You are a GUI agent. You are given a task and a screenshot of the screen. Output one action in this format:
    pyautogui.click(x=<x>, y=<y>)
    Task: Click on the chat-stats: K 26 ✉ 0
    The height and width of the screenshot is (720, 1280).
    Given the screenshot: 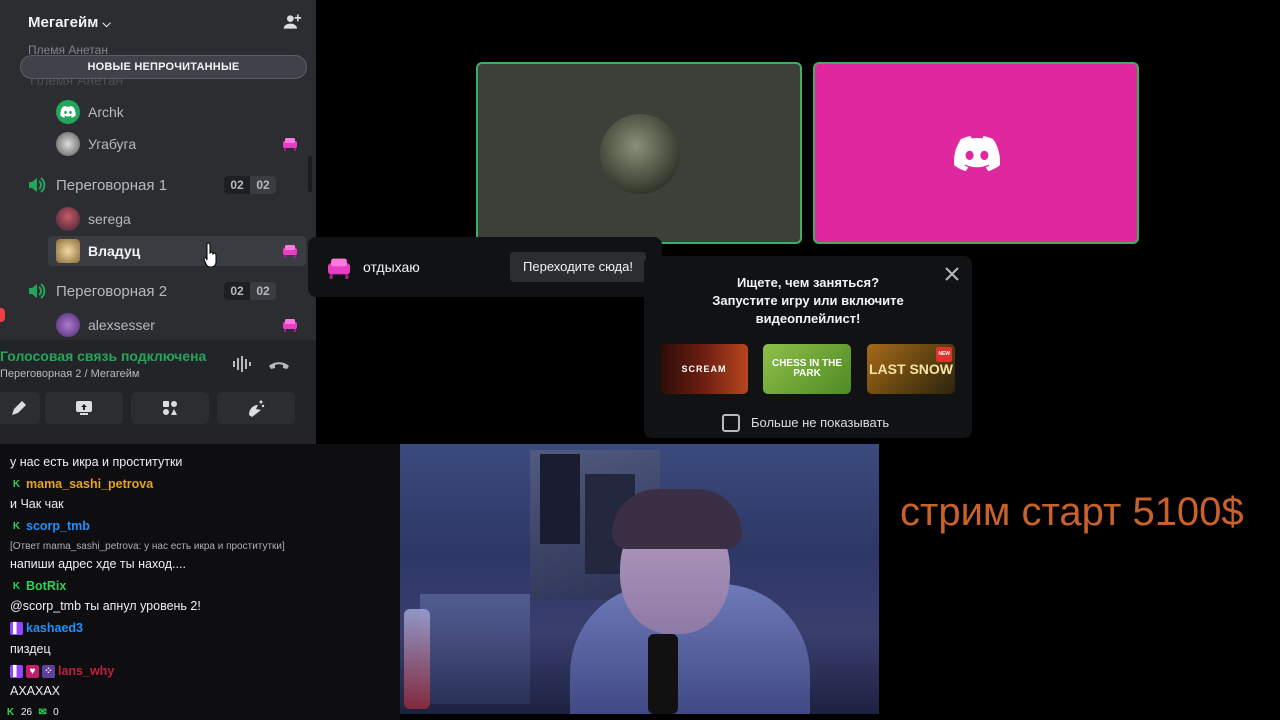 What is the action you would take?
    pyautogui.click(x=31, y=712)
    